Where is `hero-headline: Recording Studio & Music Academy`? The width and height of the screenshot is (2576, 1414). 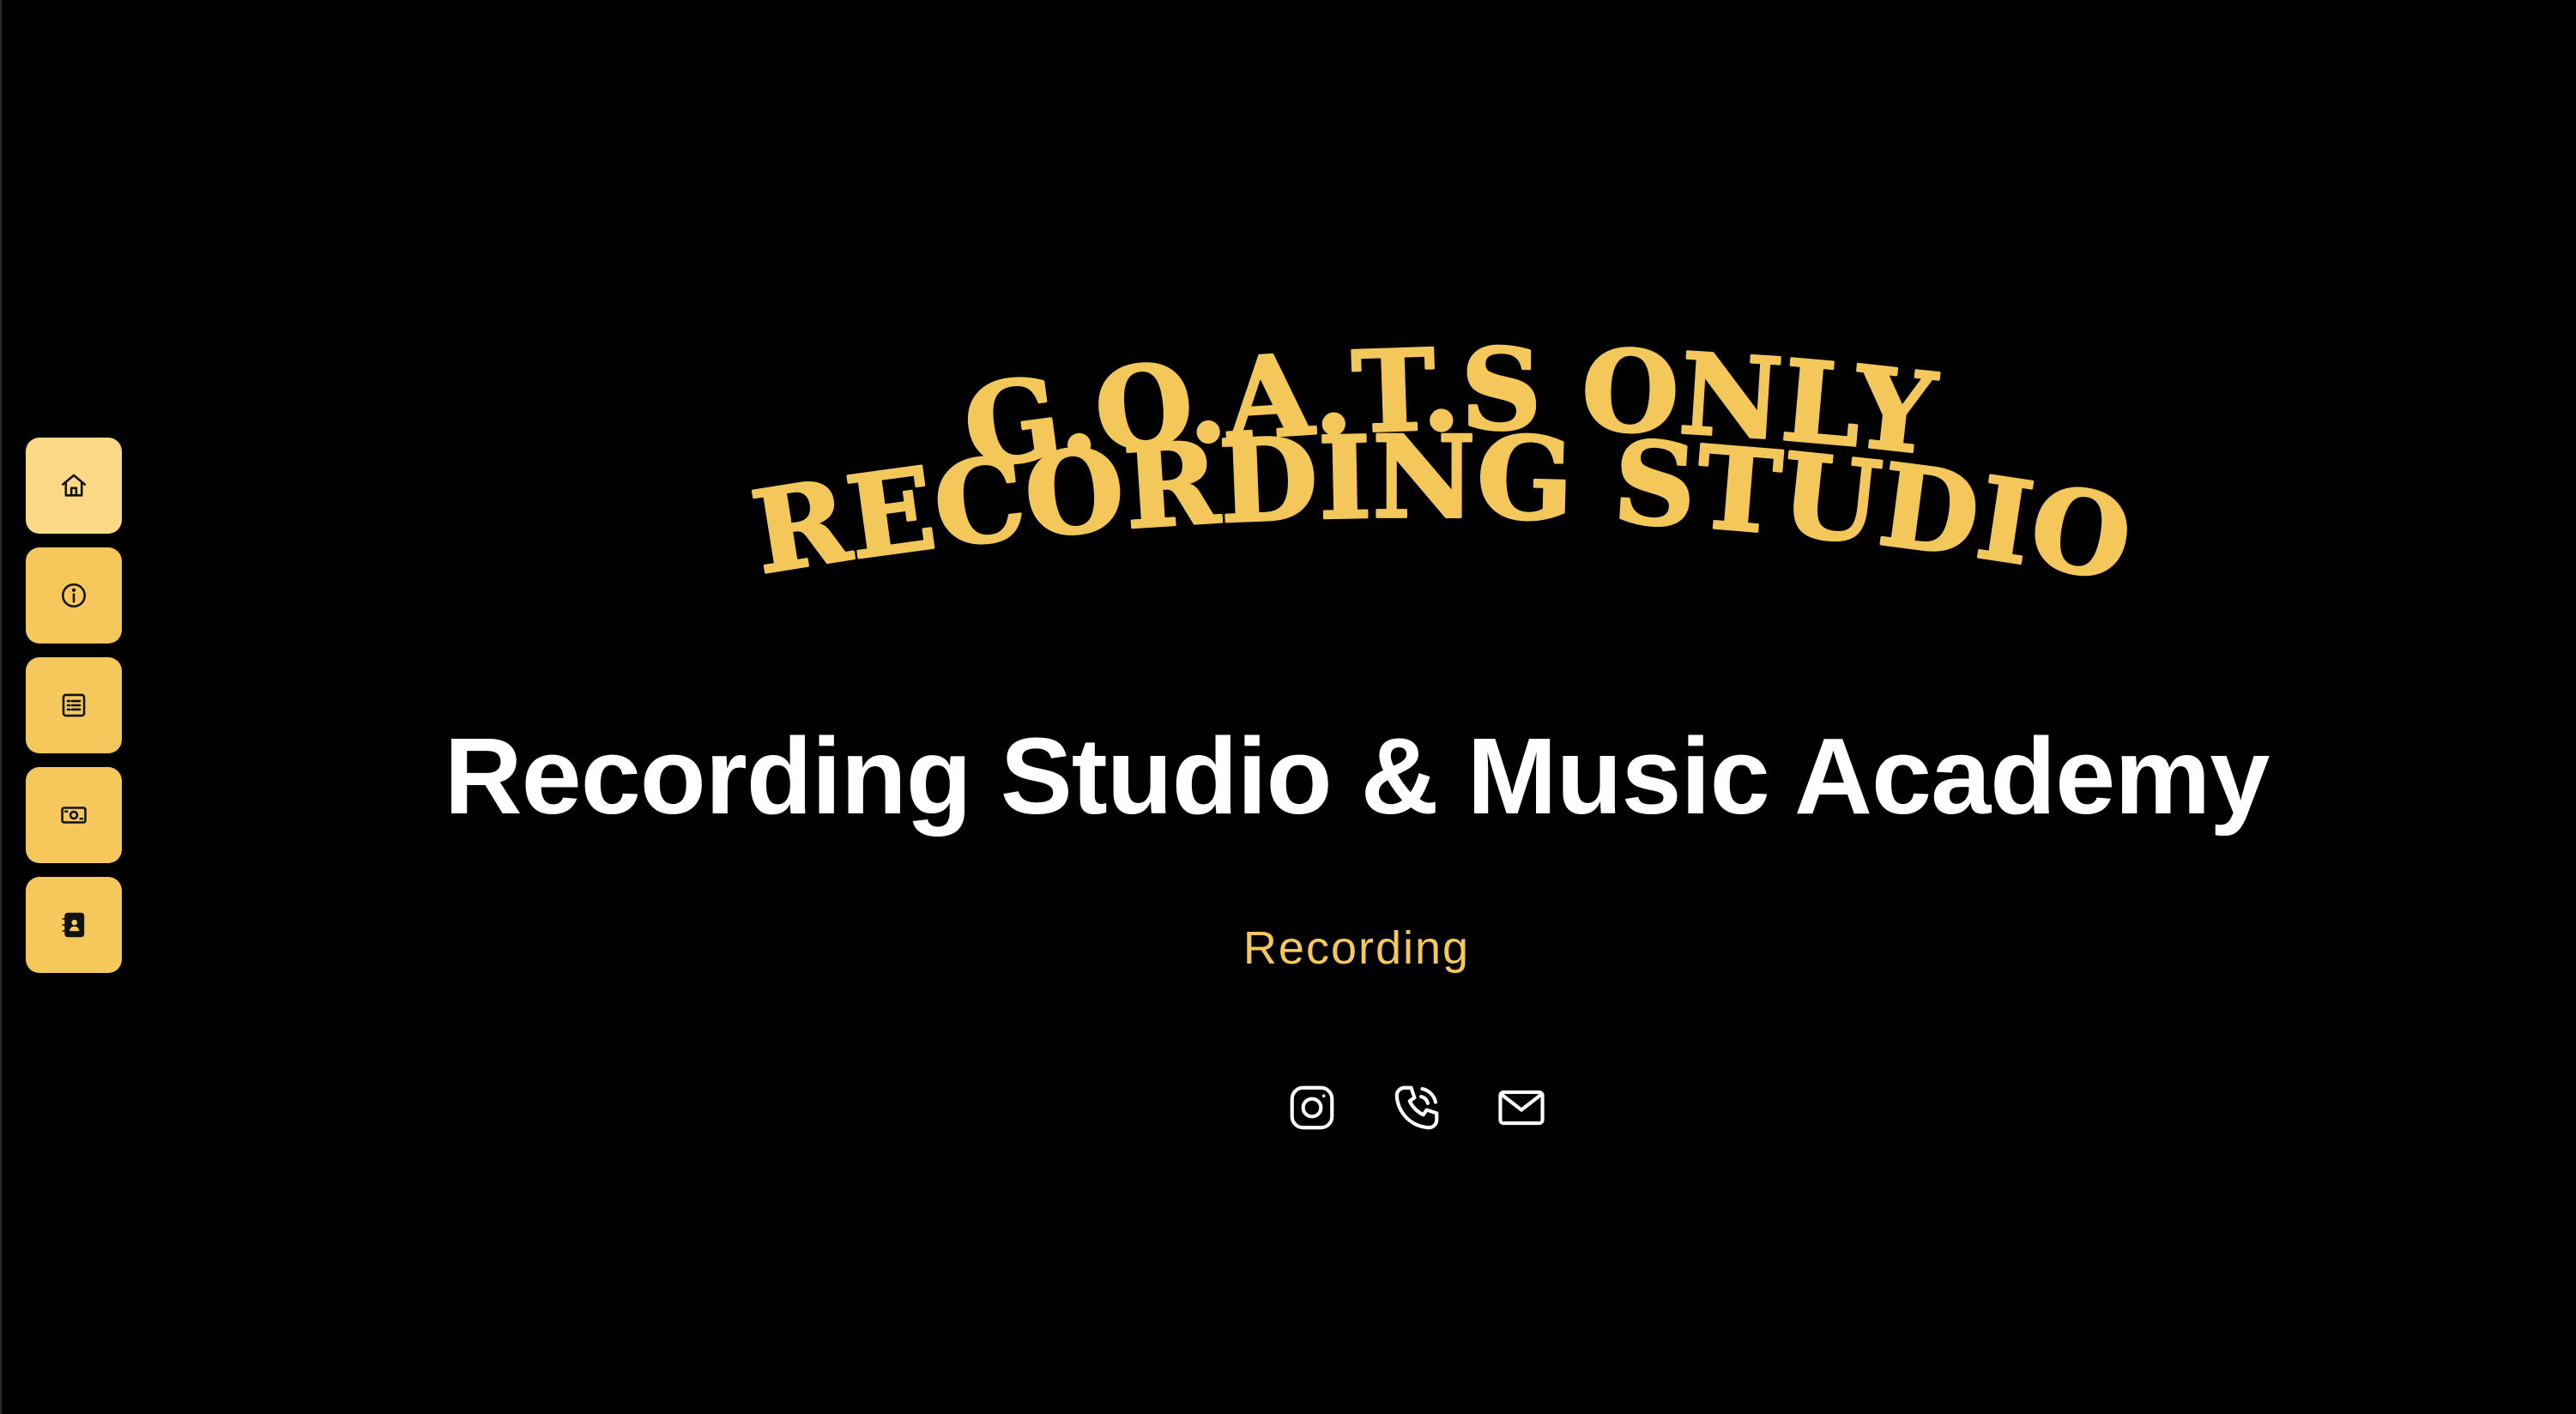
hero-headline: Recording Studio & Music Academy is located at coordinates (1357, 776).